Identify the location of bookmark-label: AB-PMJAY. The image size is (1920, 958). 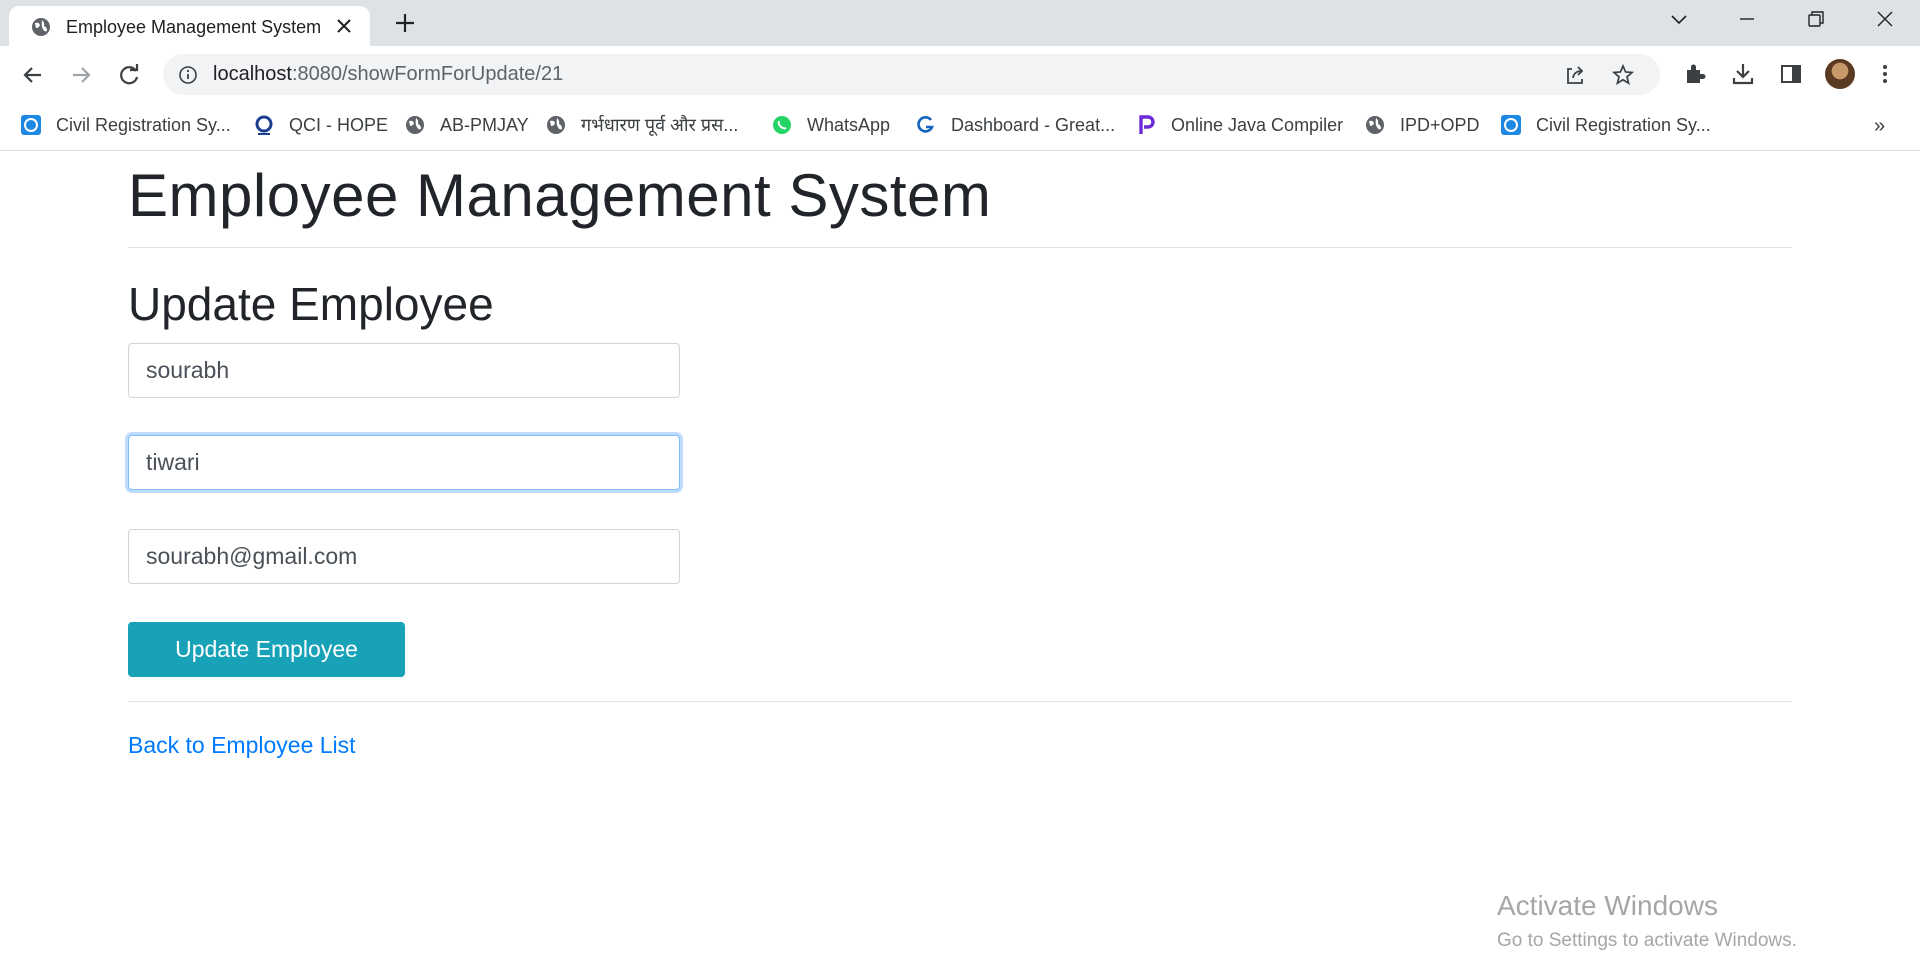
(484, 124).